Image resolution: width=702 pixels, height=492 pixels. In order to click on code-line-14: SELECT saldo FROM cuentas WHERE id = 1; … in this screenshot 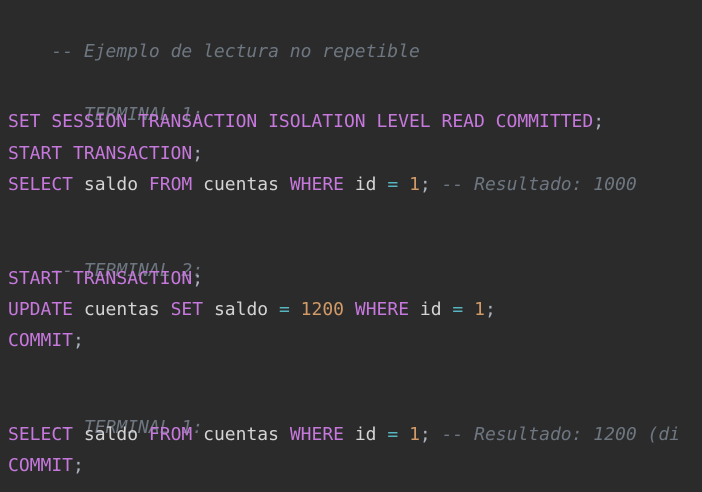, I will do `click(344, 435)`.